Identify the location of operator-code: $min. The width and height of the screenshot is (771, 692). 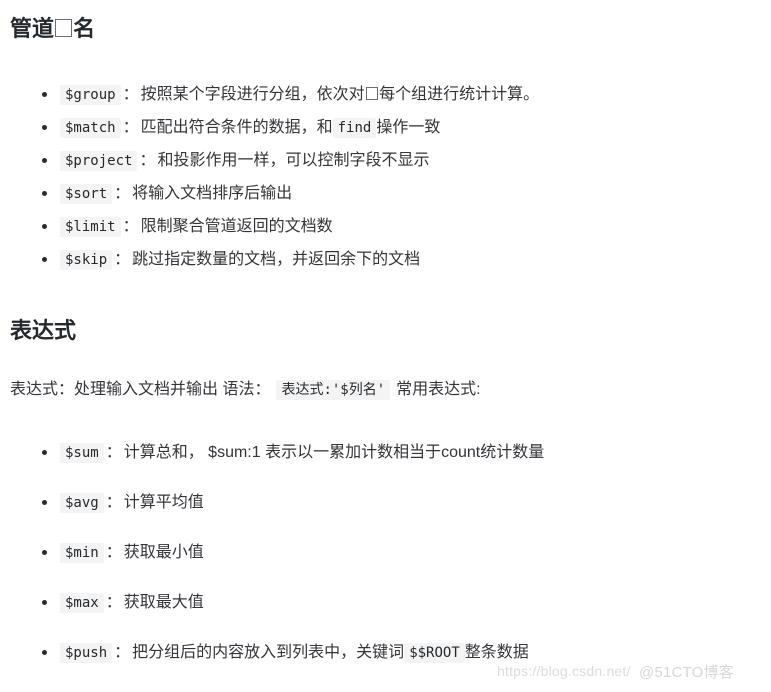
(82, 553).